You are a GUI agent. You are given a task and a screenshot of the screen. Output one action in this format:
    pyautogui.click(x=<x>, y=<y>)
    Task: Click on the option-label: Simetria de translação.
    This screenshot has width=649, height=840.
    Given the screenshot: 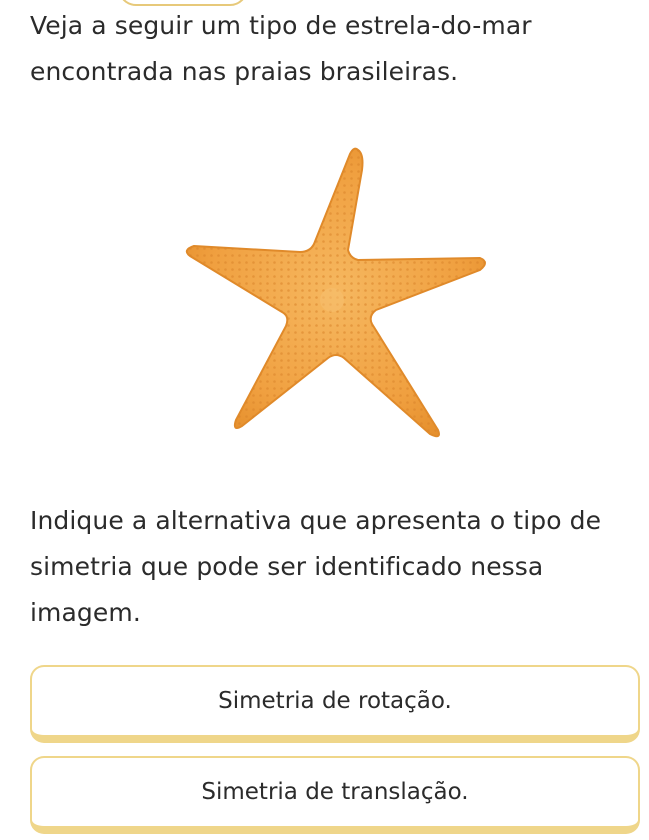 What is the action you would take?
    pyautogui.click(x=335, y=792)
    